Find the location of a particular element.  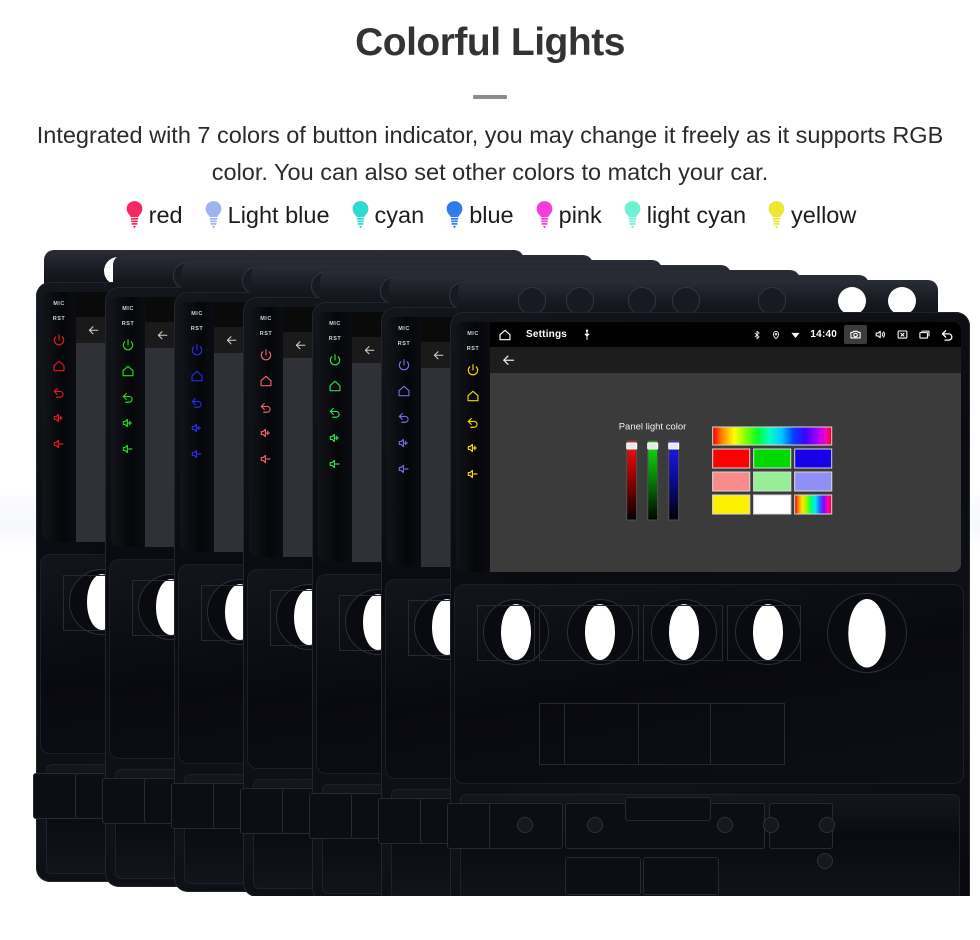

panel-light-color-picker: Panel light color is located at coordinates (726, 471).